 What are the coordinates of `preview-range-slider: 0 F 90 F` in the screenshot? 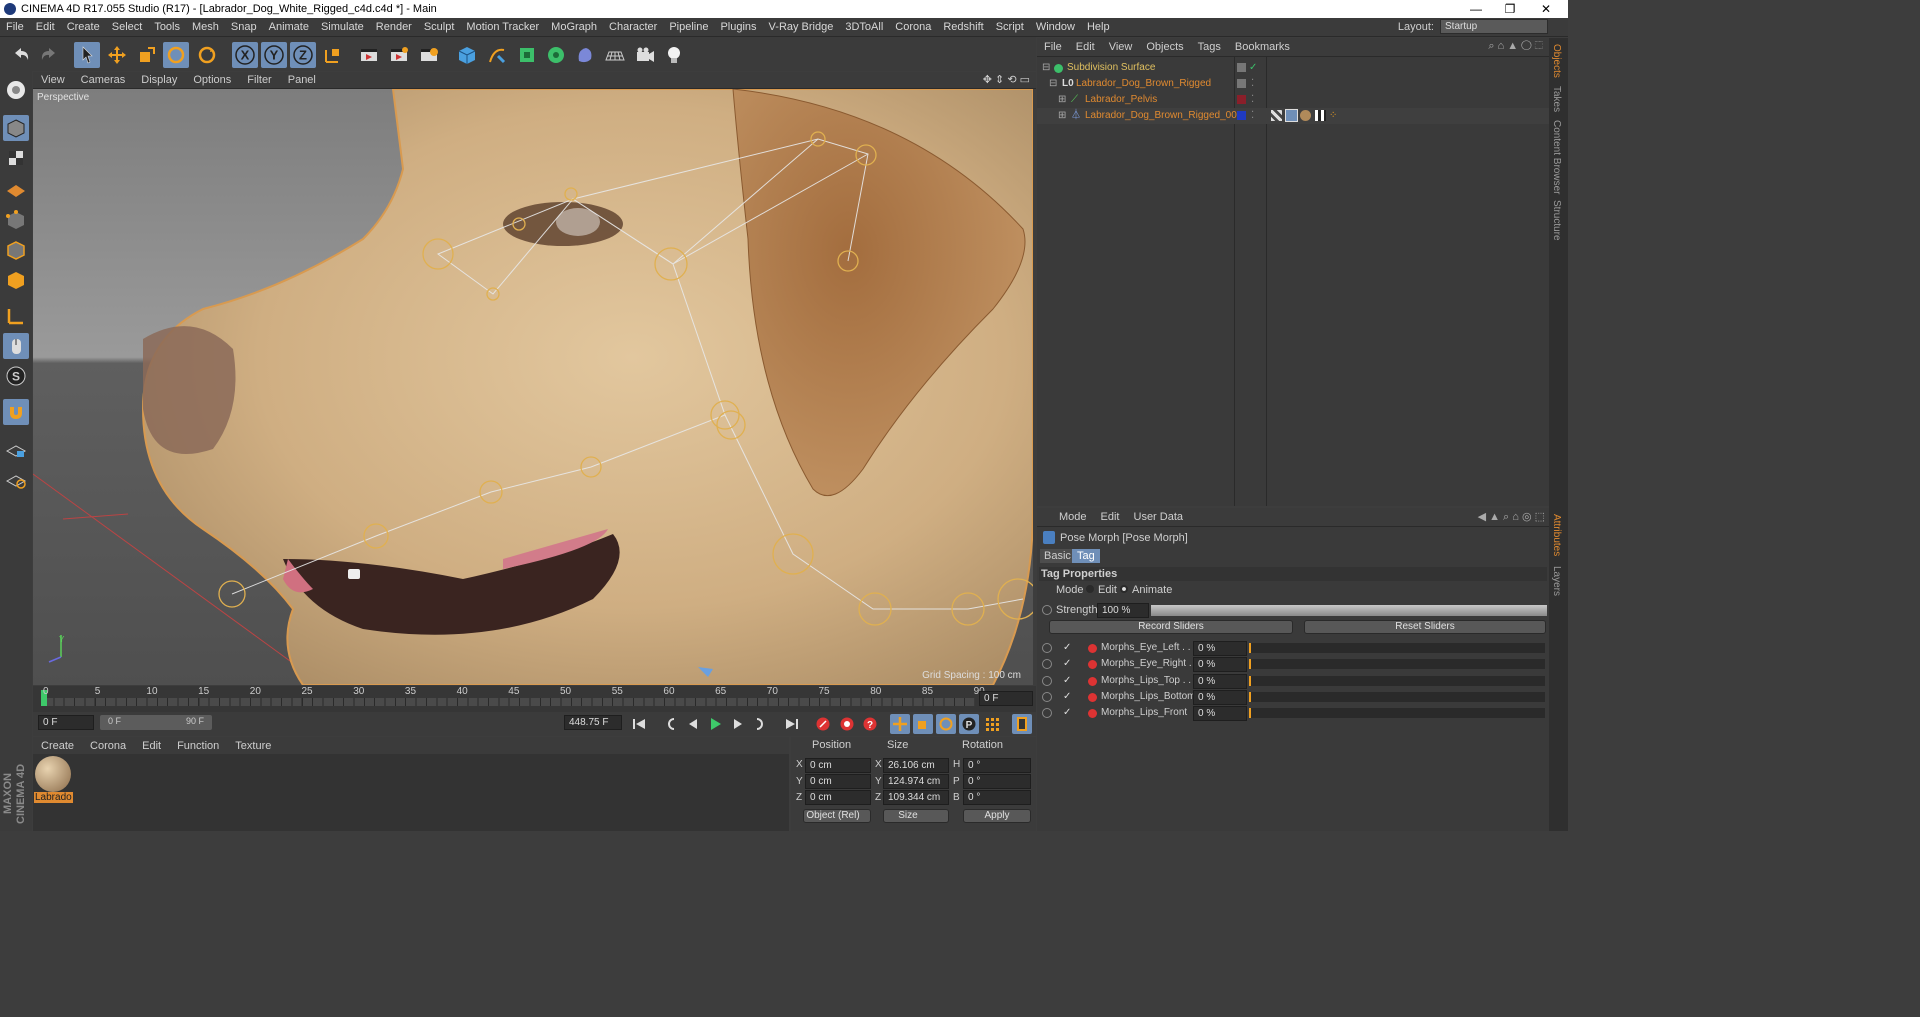 It's located at (156, 722).